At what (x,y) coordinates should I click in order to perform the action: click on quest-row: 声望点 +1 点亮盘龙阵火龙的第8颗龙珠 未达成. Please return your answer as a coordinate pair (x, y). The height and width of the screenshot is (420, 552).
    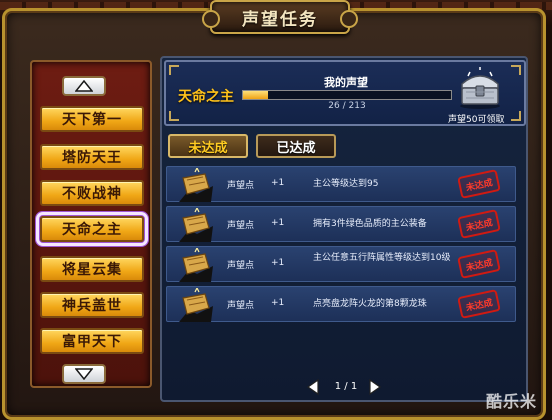
    Looking at the image, I should click on (341, 304).